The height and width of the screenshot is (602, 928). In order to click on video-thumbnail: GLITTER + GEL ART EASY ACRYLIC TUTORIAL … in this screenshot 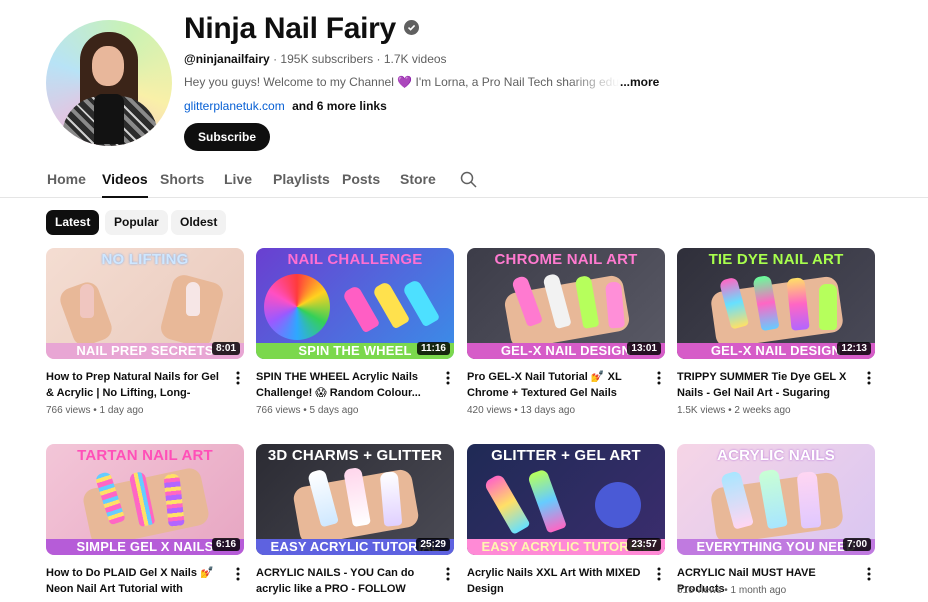, I will do `click(566, 499)`.